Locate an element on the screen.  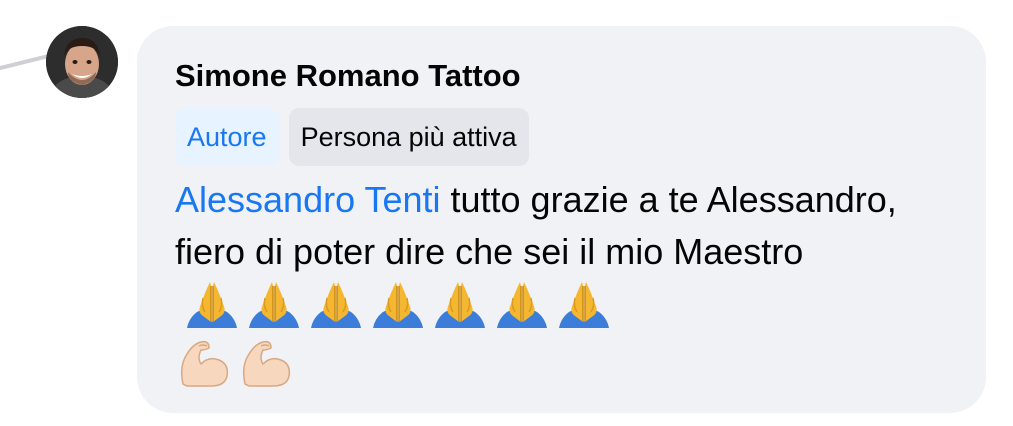
avatar is located at coordinates (82, 62).